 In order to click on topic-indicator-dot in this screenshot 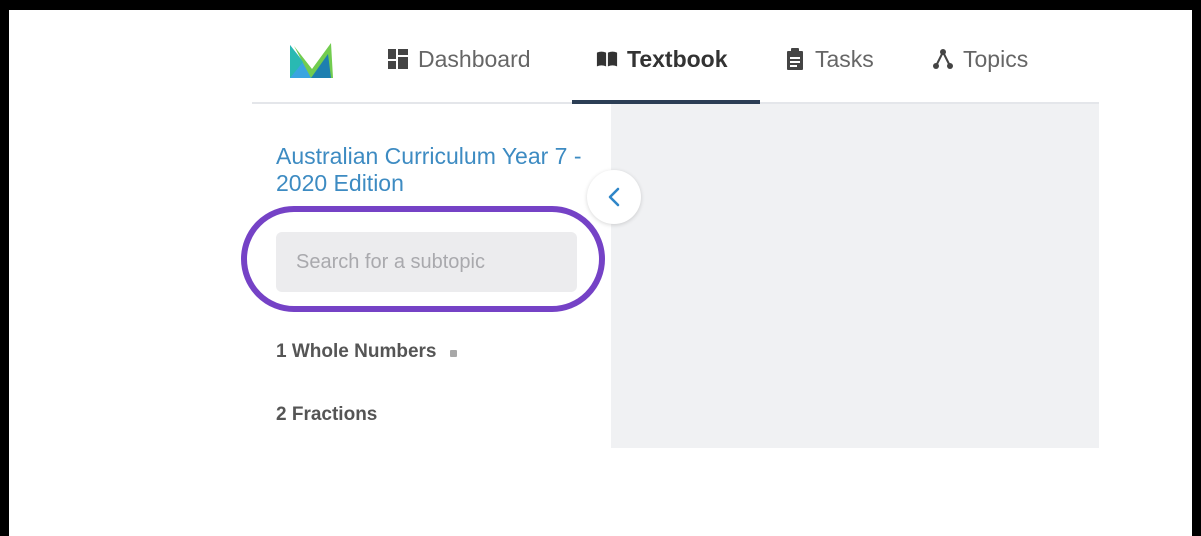, I will do `click(454, 353)`.